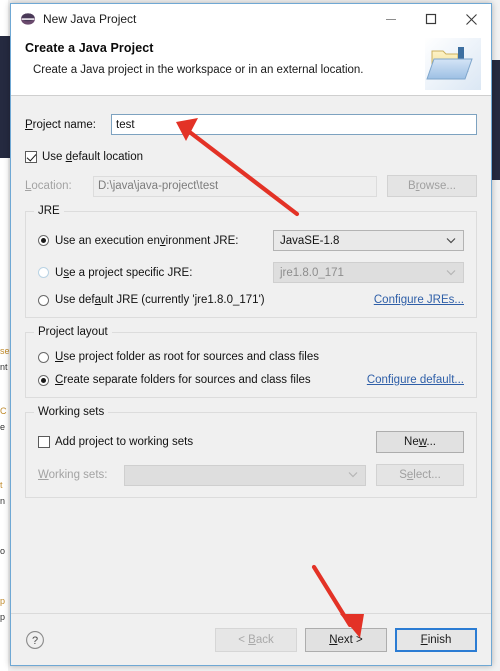 This screenshot has height=671, width=500. What do you see at coordinates (3, 551) in the screenshot?
I see `backdrop-label: o` at bounding box center [3, 551].